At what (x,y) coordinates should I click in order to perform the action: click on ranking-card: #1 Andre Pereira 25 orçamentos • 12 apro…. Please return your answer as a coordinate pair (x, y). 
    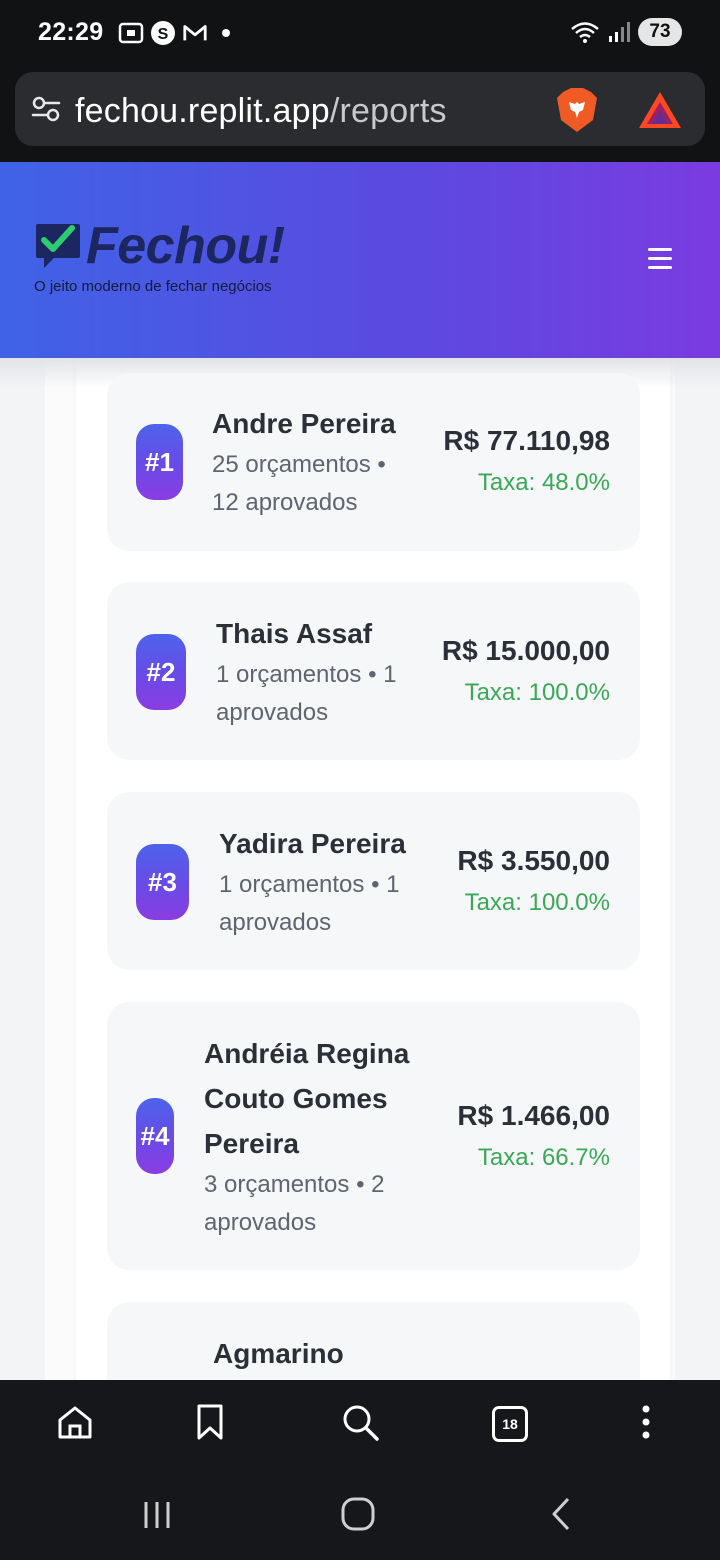
    Looking at the image, I should click on (373, 462).